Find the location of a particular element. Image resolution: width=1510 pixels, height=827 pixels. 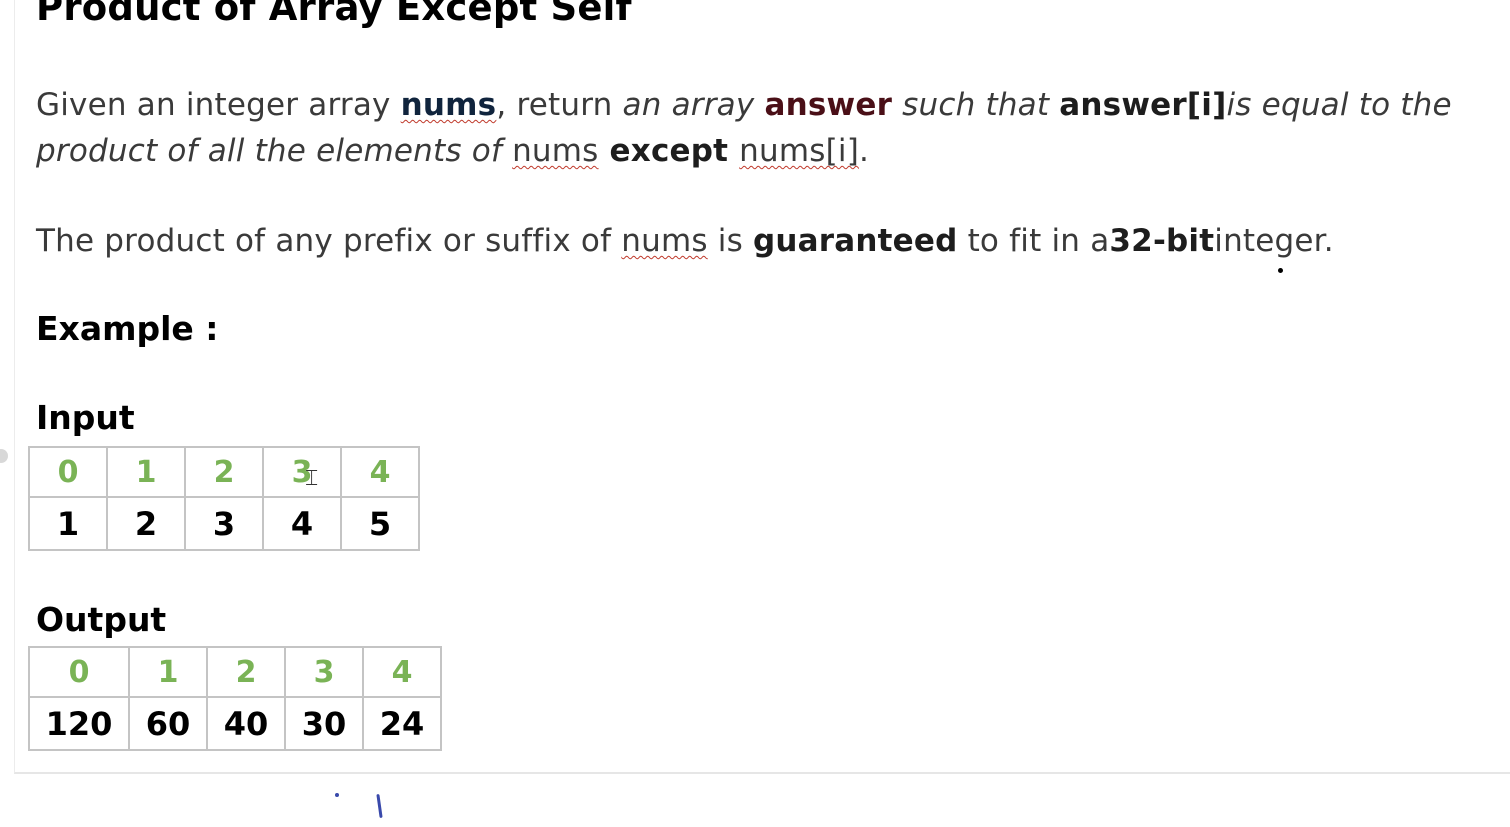

desc-text: integer. is located at coordinates (1274, 241).